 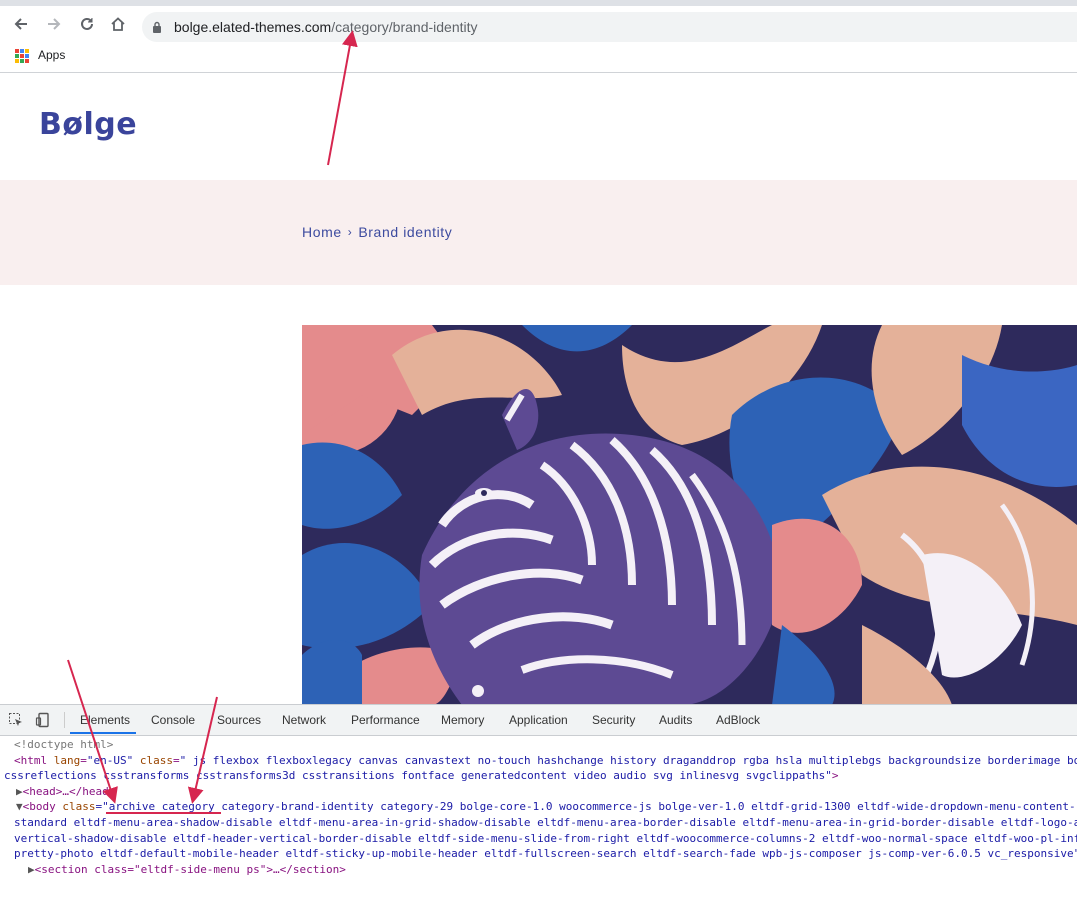 I want to click on html-class-attr: class, so click(x=156, y=760).